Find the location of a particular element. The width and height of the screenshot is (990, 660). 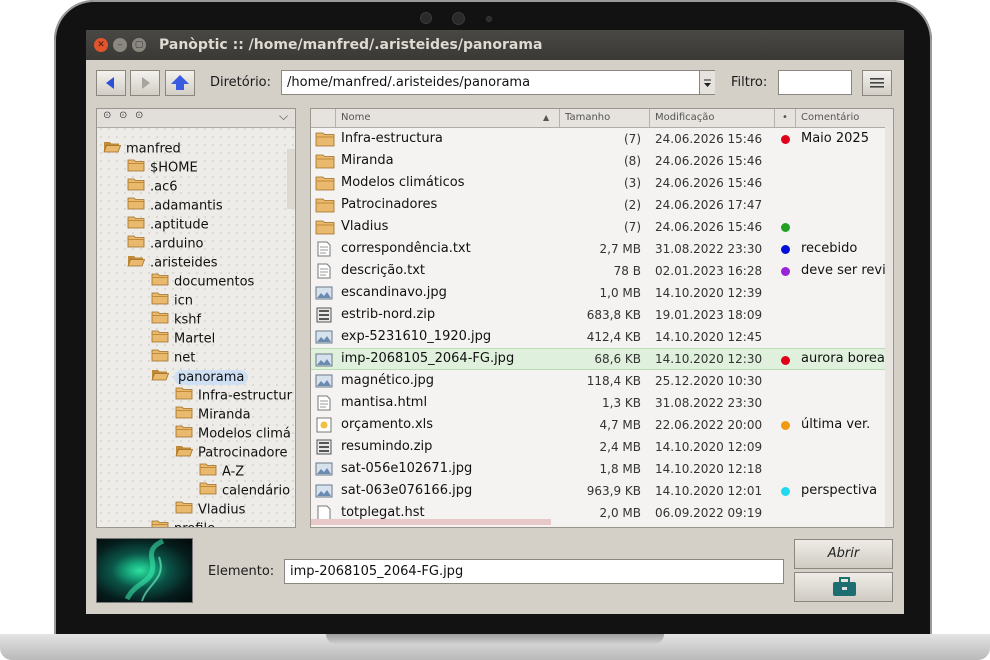

tree-item: Modelos climá is located at coordinates (233, 433).